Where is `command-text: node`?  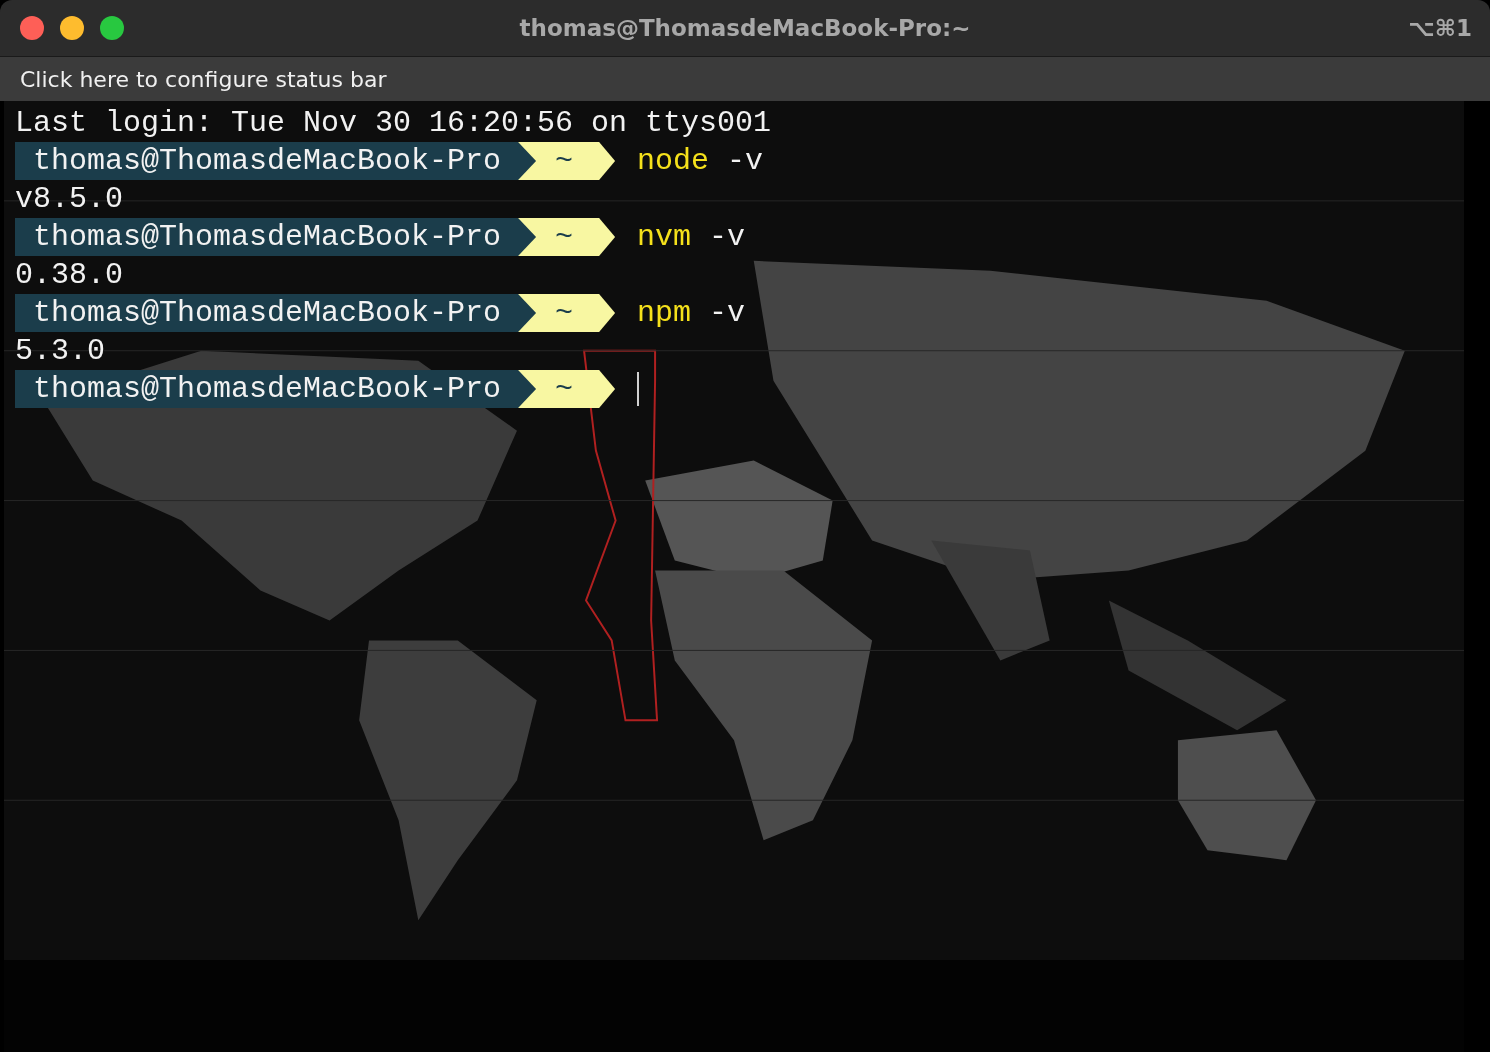
command-text: node is located at coordinates (673, 161).